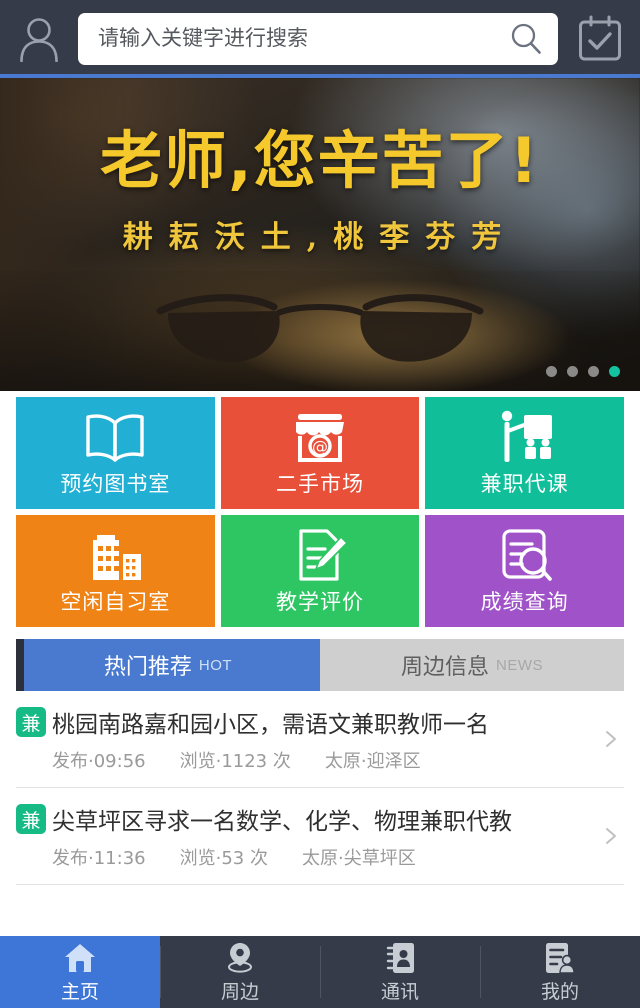  What do you see at coordinates (20, 665) in the screenshot?
I see `tab-active-accent` at bounding box center [20, 665].